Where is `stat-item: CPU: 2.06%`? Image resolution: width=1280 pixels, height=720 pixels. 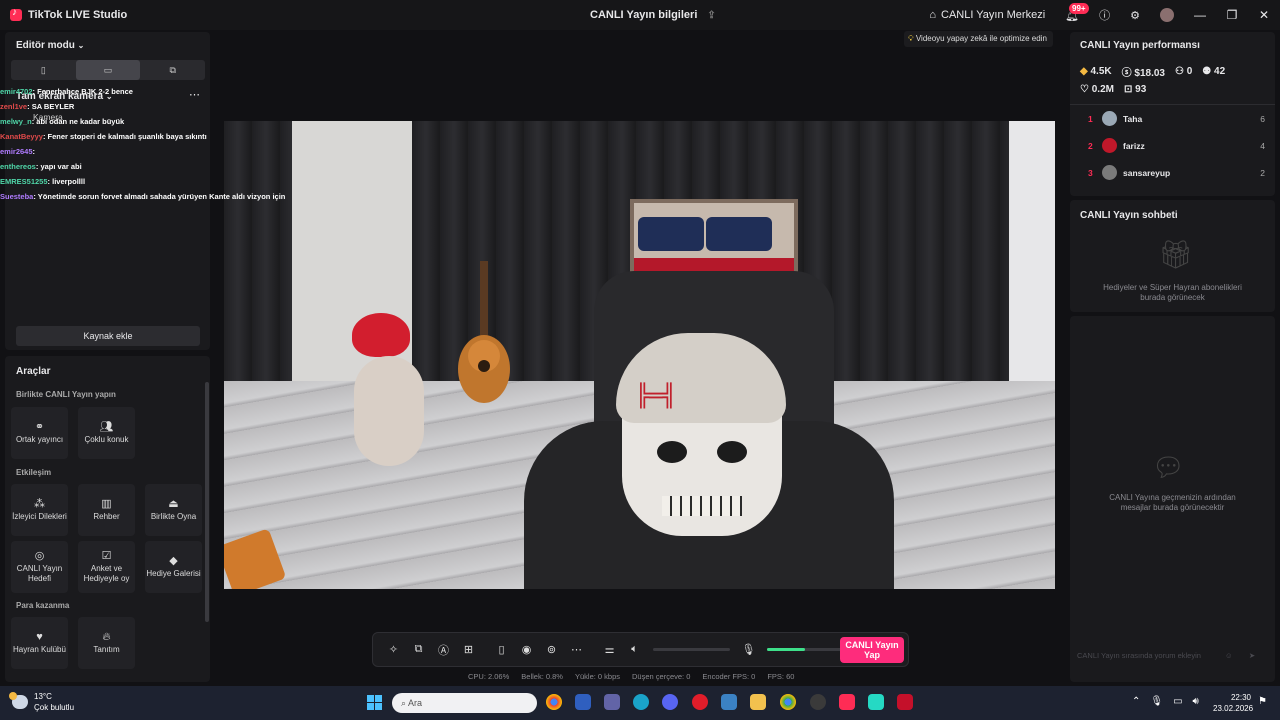 stat-item: CPU: 2.06% is located at coordinates (489, 676).